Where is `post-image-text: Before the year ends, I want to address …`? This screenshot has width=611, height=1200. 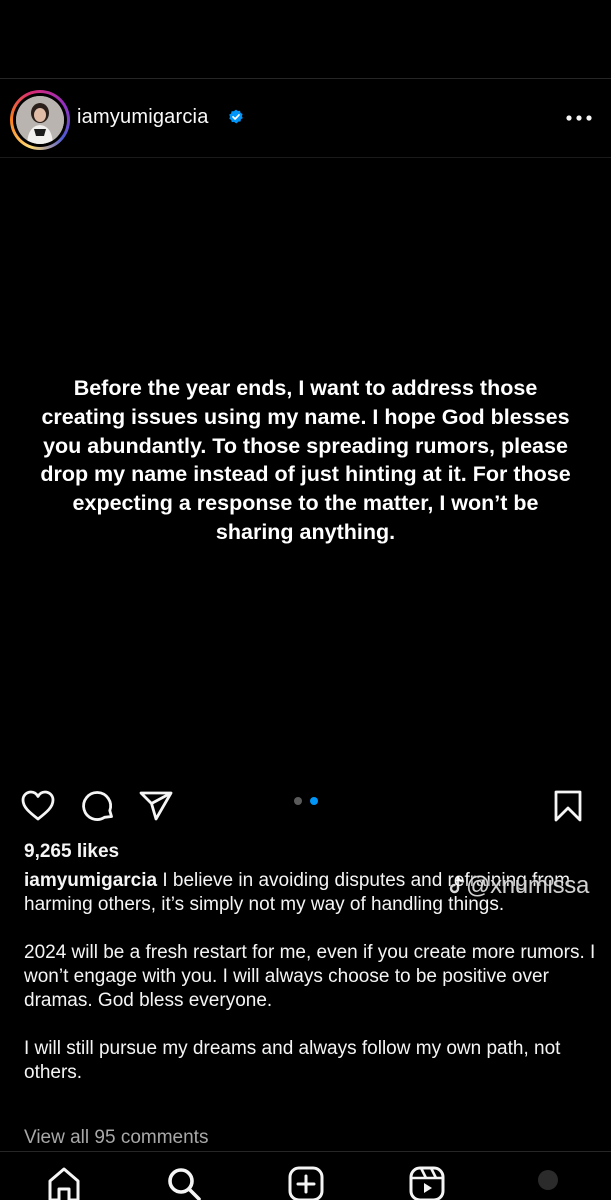
post-image-text: Before the year ends, I want to address … is located at coordinates (305, 460).